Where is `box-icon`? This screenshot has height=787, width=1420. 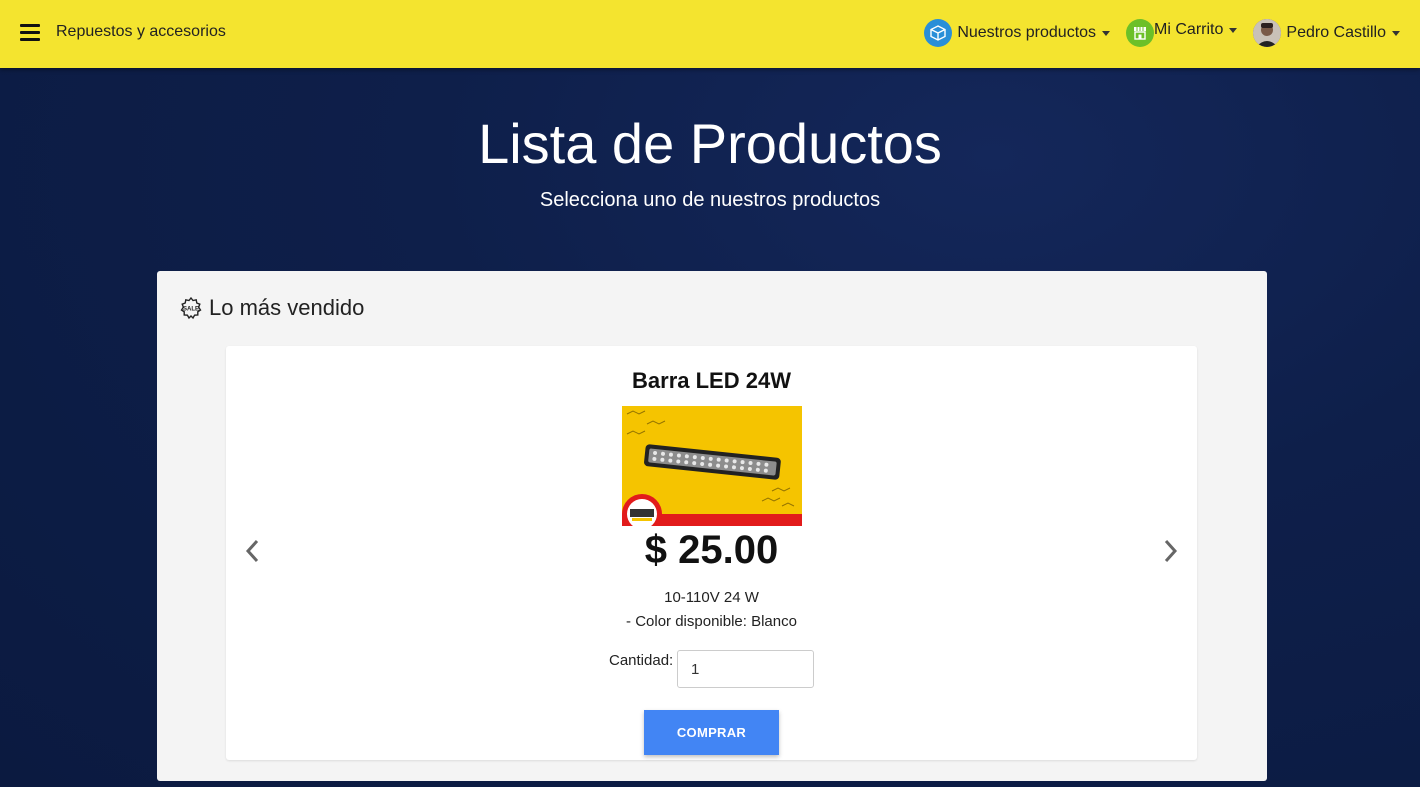
box-icon is located at coordinates (938, 33).